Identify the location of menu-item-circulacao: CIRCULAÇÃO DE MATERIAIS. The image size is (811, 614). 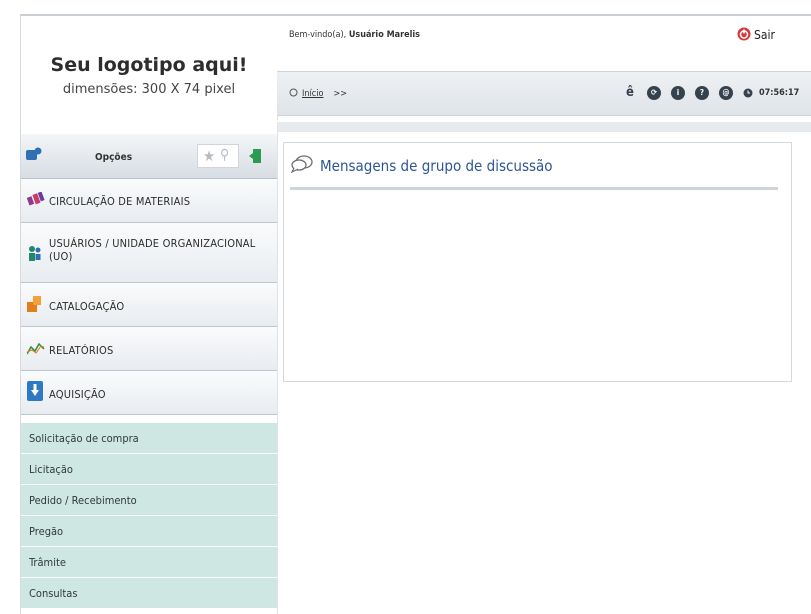
(149, 201).